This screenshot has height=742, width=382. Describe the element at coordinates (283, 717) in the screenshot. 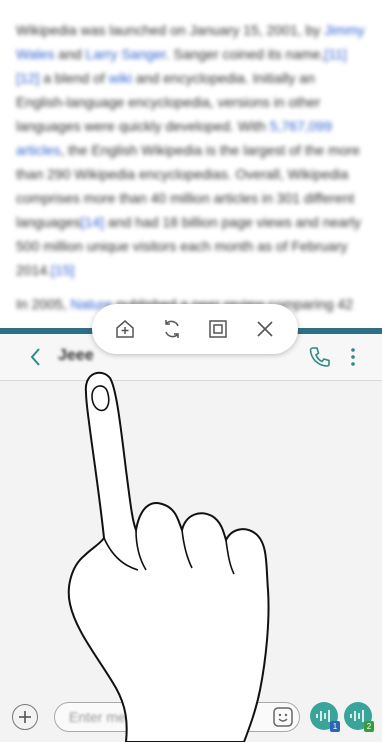

I see `sticker-icon` at that location.